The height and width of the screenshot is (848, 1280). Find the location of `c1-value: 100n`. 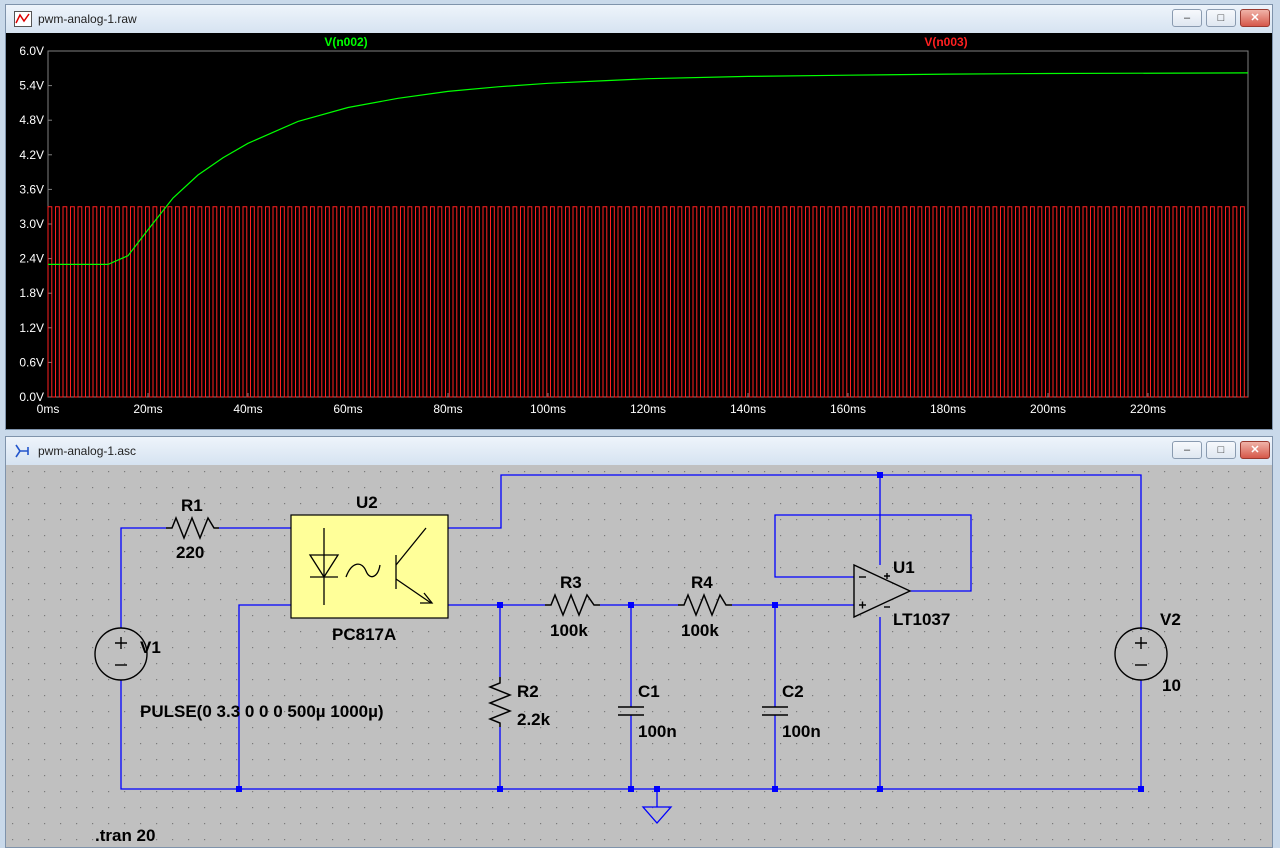

c1-value: 100n is located at coordinates (657, 731).